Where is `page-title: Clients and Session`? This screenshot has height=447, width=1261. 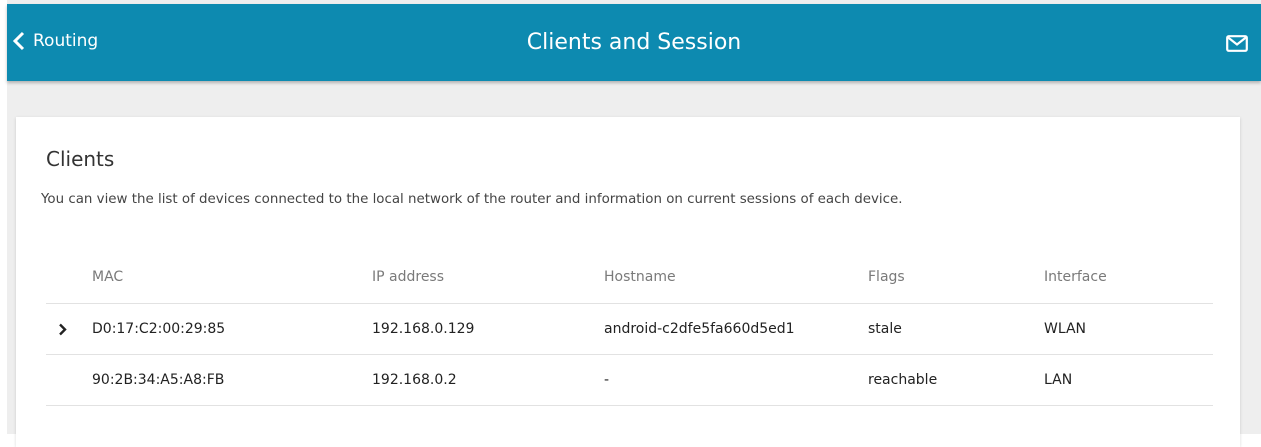 page-title: Clients and Session is located at coordinates (634, 42).